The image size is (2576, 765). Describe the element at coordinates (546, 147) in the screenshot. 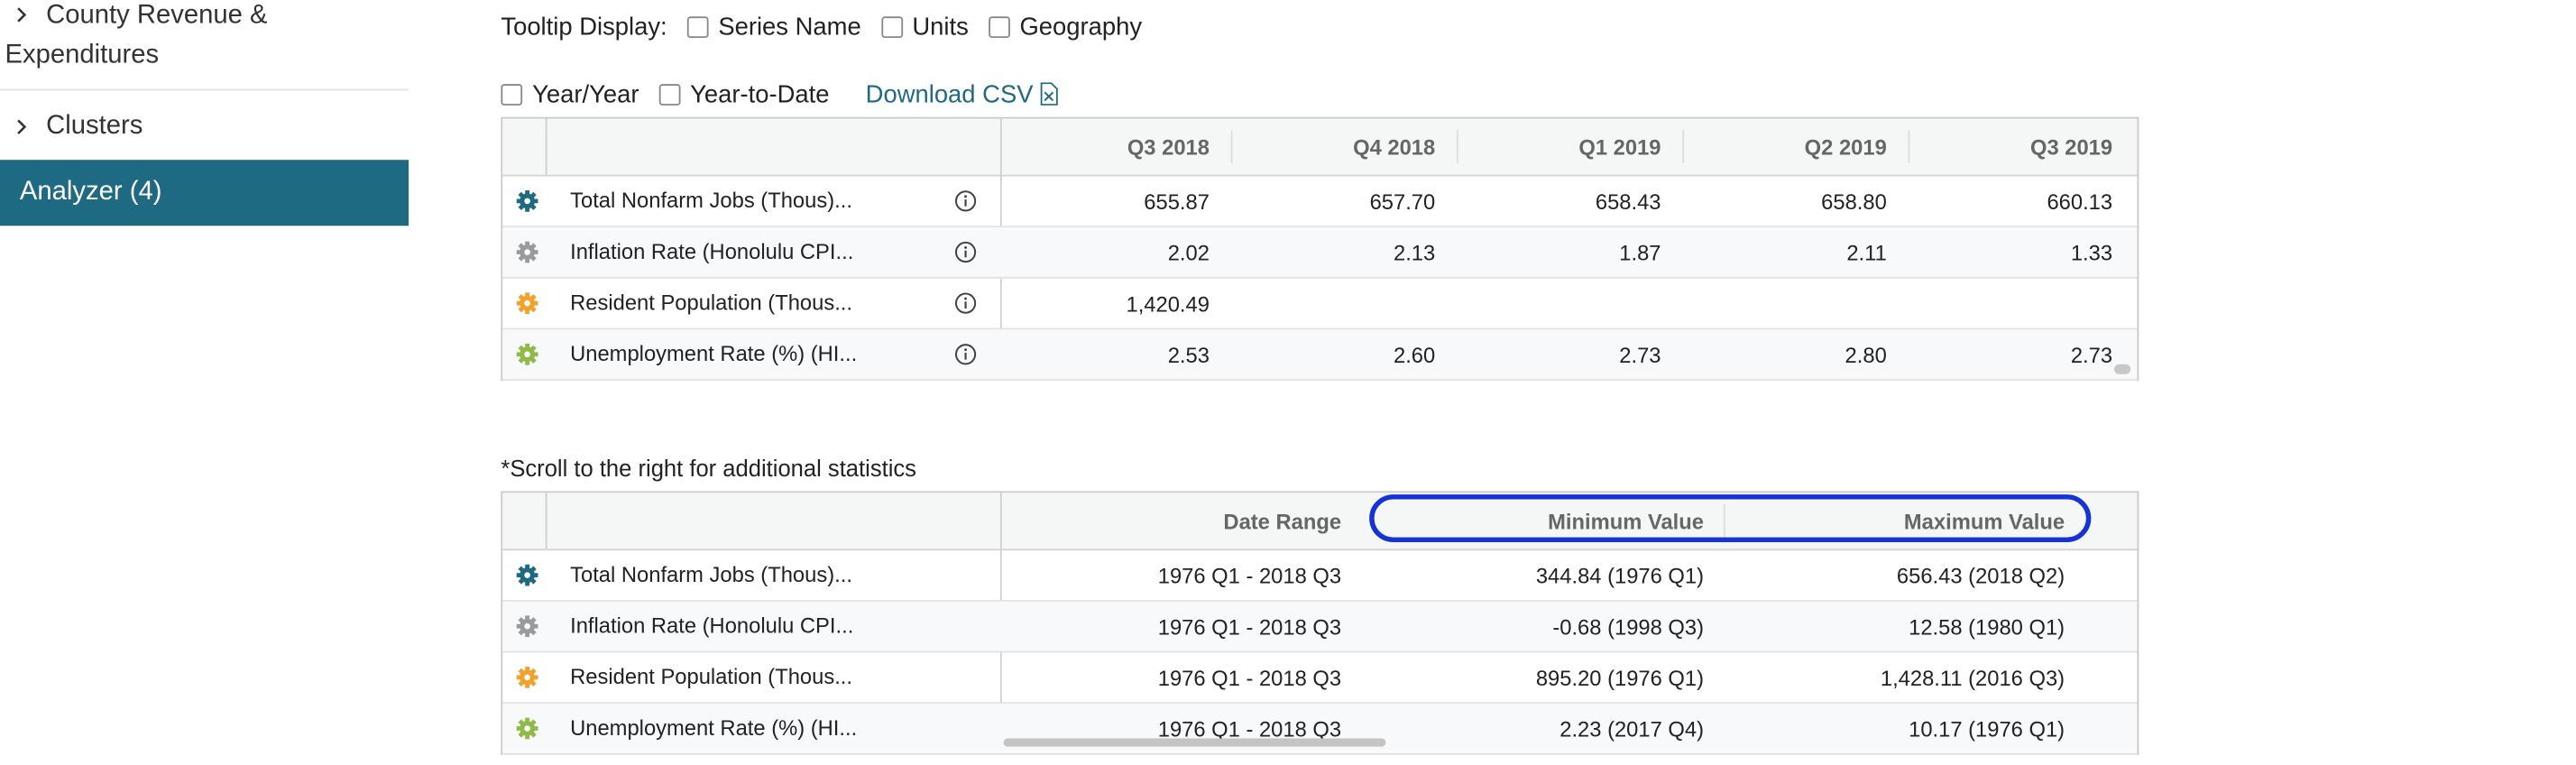

I see `column-divider` at that location.